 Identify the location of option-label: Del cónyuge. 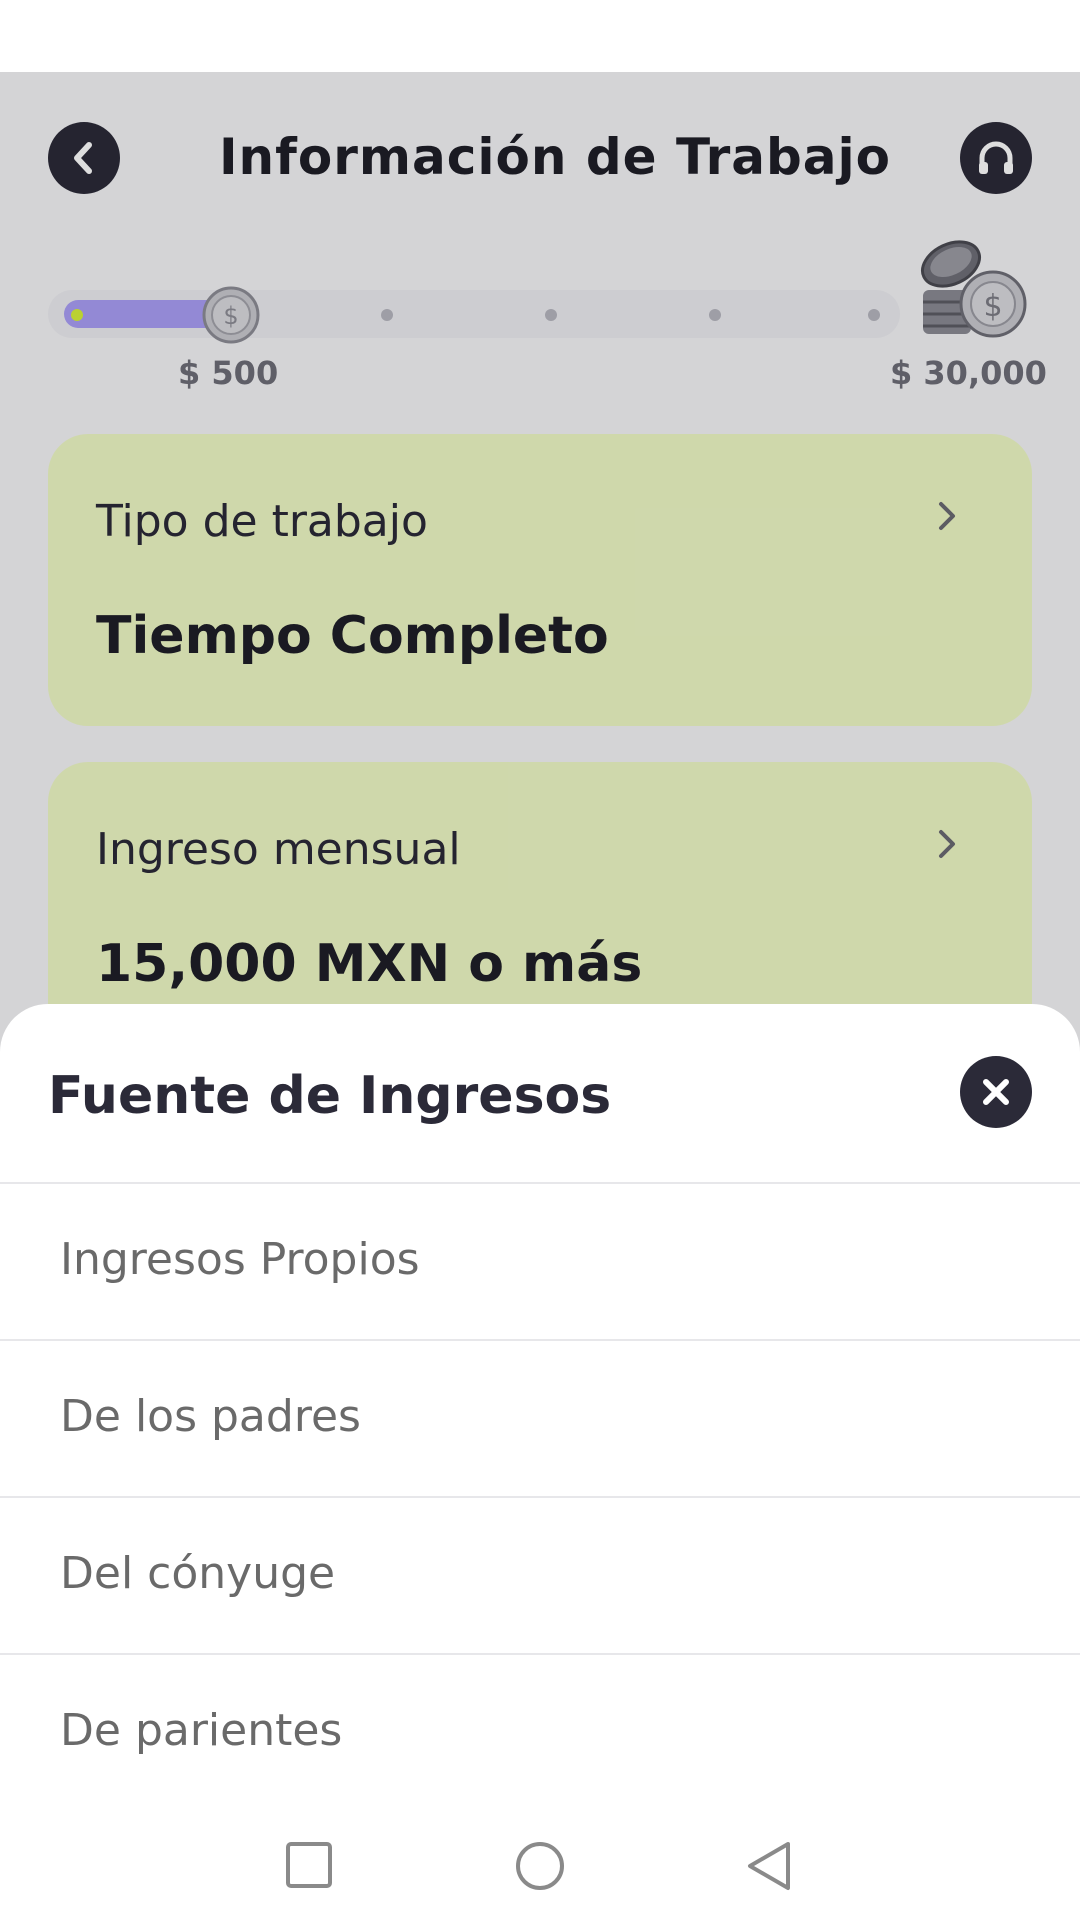
(198, 1573).